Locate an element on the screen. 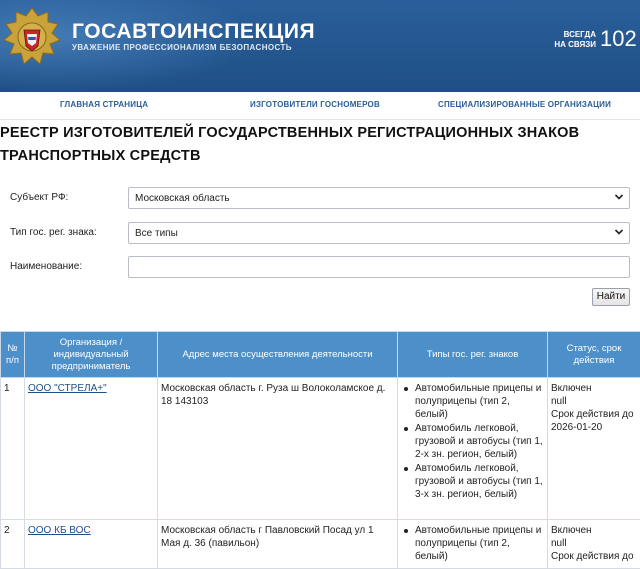 Image resolution: width=640 pixels, height=569 pixels. name-label: Наименование: is located at coordinates (46, 266).